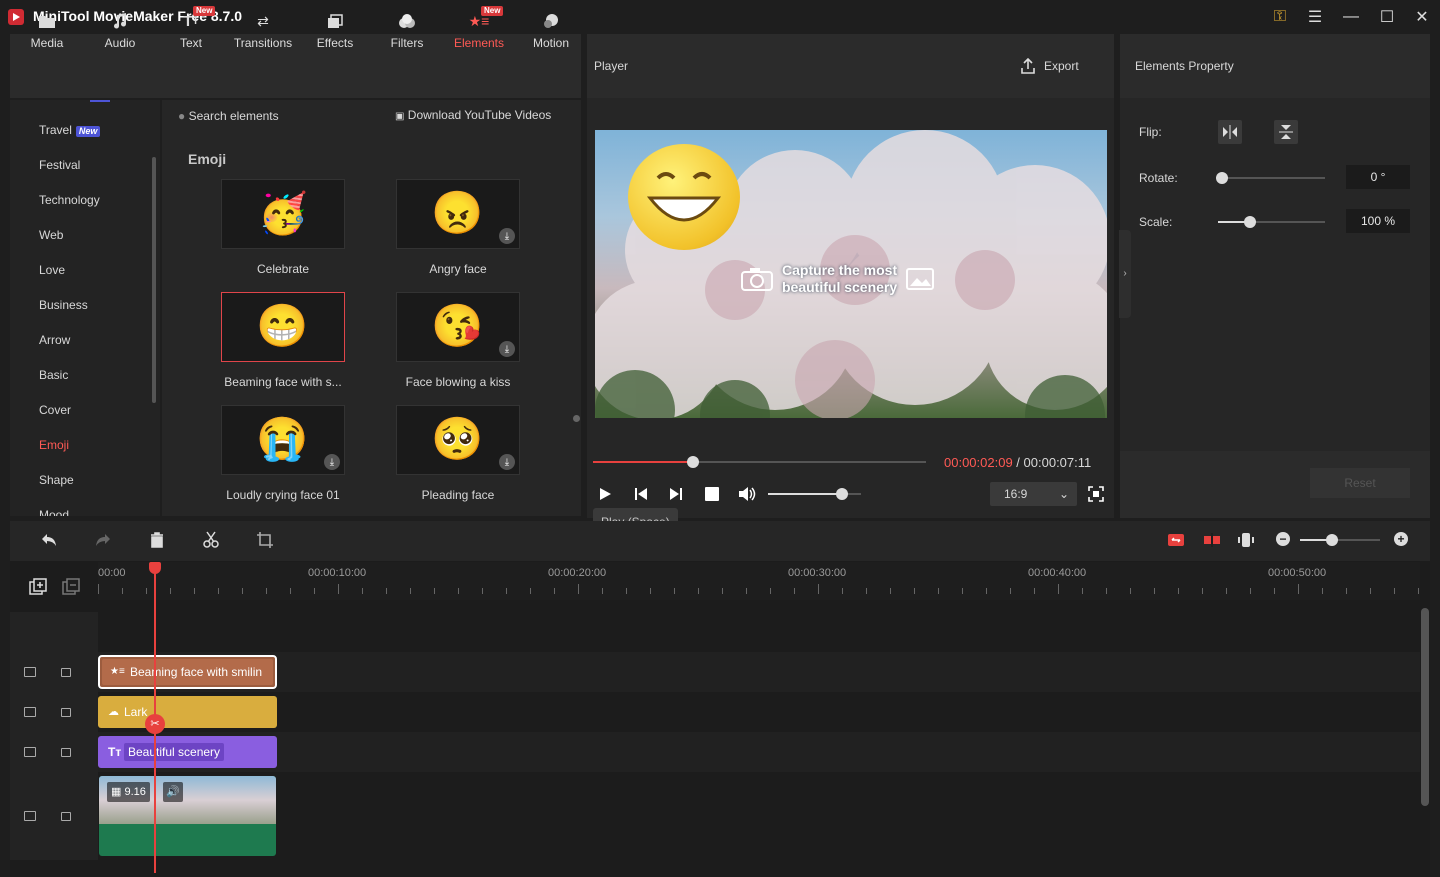  What do you see at coordinates (283, 440) in the screenshot?
I see `element-tile-loudly-crying: 😭 ⤓` at bounding box center [283, 440].